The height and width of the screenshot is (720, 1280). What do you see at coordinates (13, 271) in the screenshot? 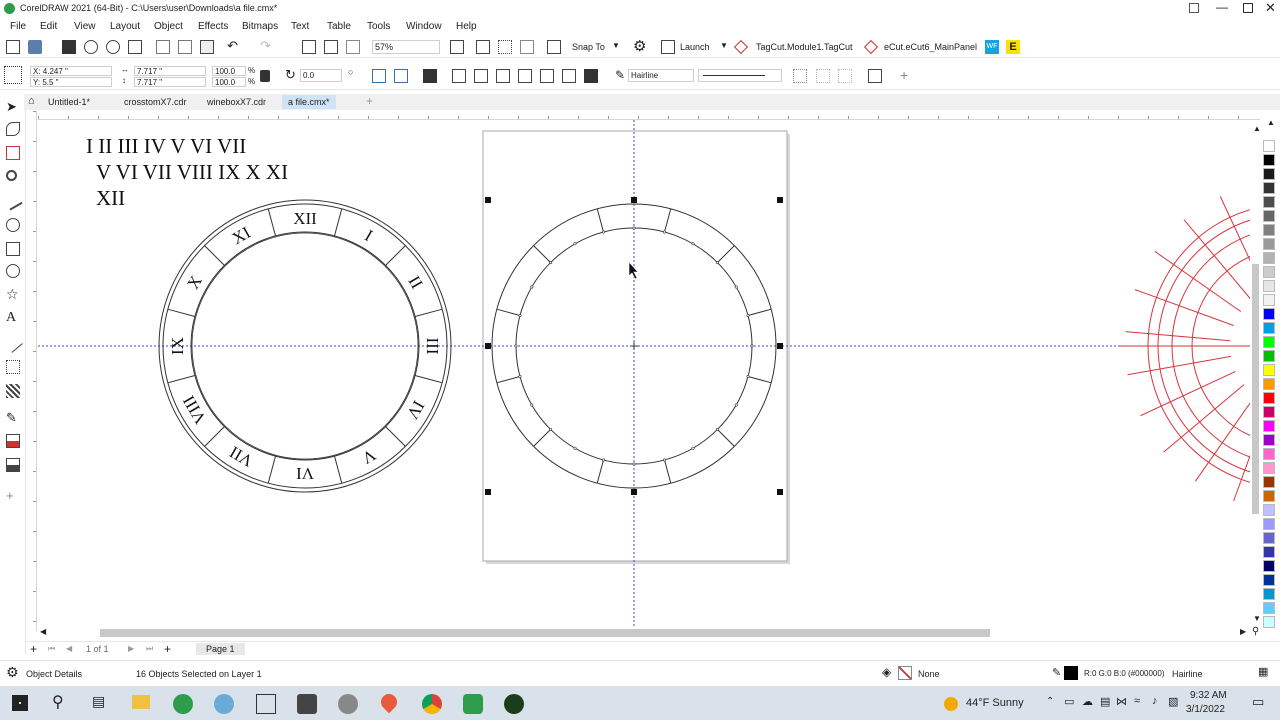
I see `ellipse-tool-icon` at bounding box center [13, 271].